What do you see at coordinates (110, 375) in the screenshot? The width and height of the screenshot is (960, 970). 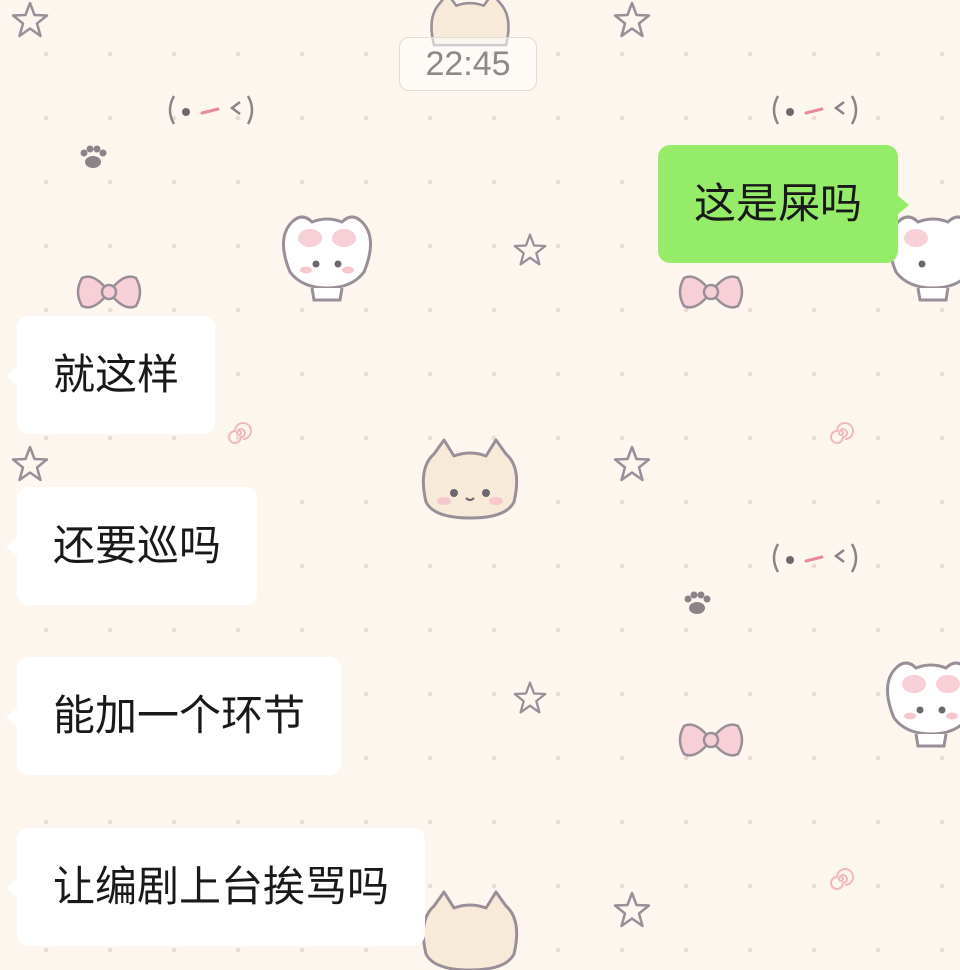 I see `incoming-message-bubble: 就这样` at bounding box center [110, 375].